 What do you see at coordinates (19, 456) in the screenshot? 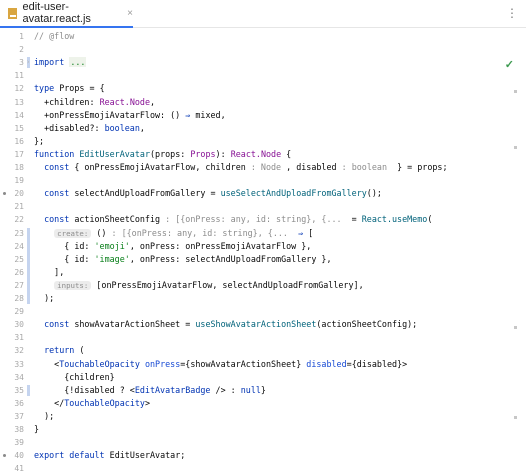
I see `line-number: 40` at bounding box center [19, 456].